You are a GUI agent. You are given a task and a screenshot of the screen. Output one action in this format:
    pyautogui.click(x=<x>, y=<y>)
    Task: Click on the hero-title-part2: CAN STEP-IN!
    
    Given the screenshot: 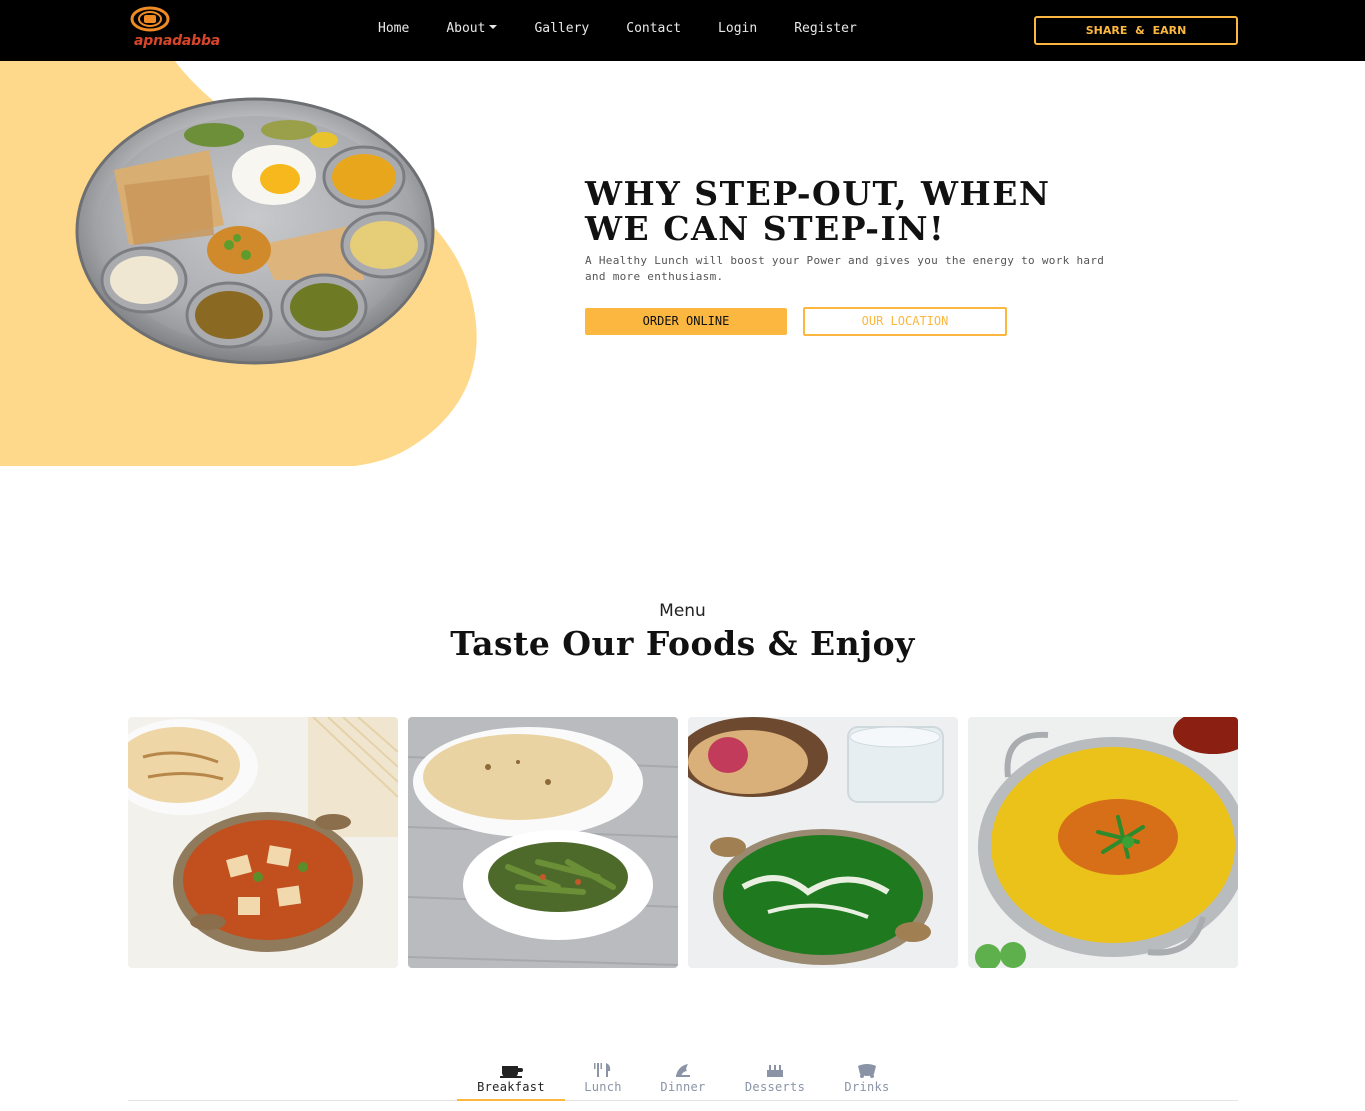 What is the action you would take?
    pyautogui.click(x=798, y=228)
    